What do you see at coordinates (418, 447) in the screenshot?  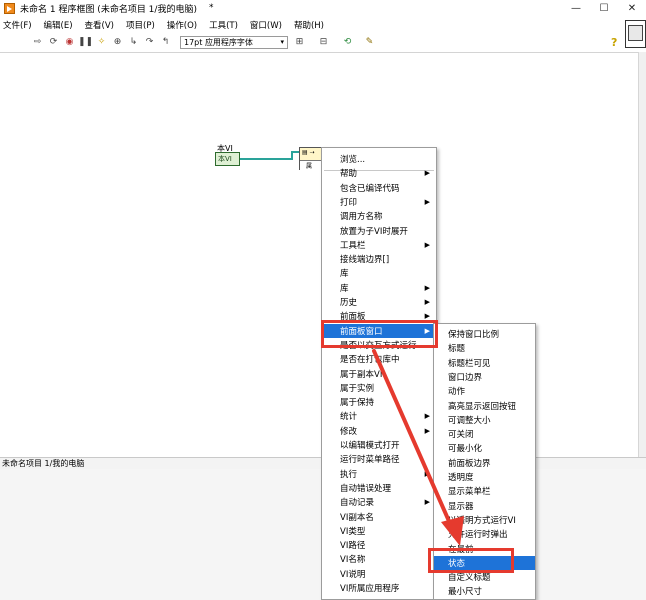 I see `annotation-arrow` at bounding box center [418, 447].